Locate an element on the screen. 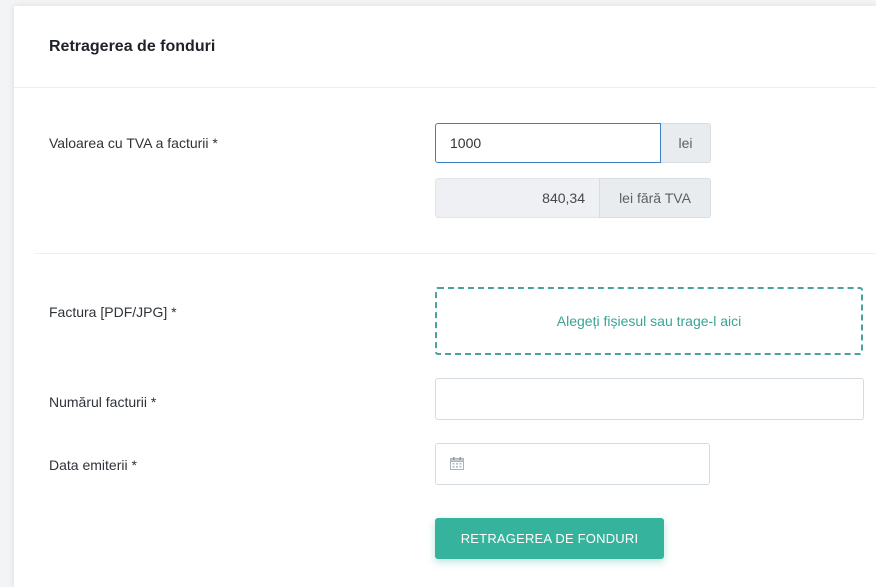 The width and height of the screenshot is (876, 587). dropzone-text: Alegeți fișiesul sau trage-l aici is located at coordinates (649, 321).